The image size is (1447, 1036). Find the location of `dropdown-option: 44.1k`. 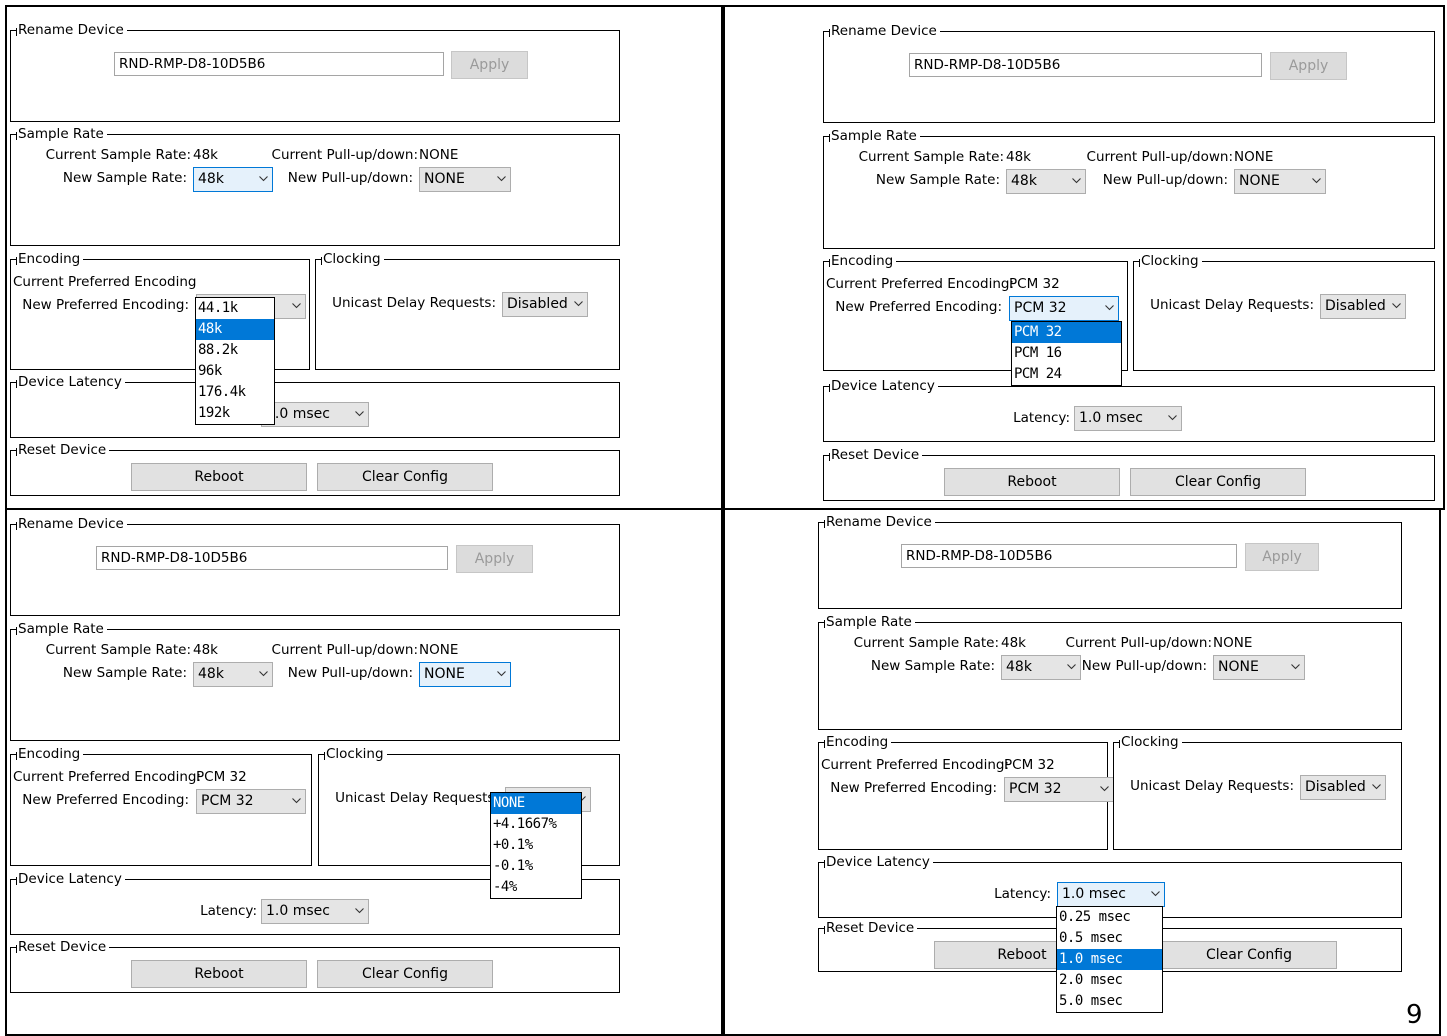

dropdown-option: 44.1k is located at coordinates (235, 308).